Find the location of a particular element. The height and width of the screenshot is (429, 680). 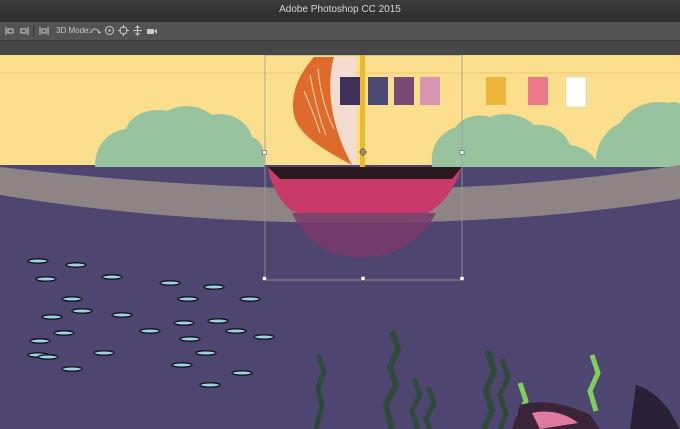

scale-3d-icon is located at coordinates (151, 30).